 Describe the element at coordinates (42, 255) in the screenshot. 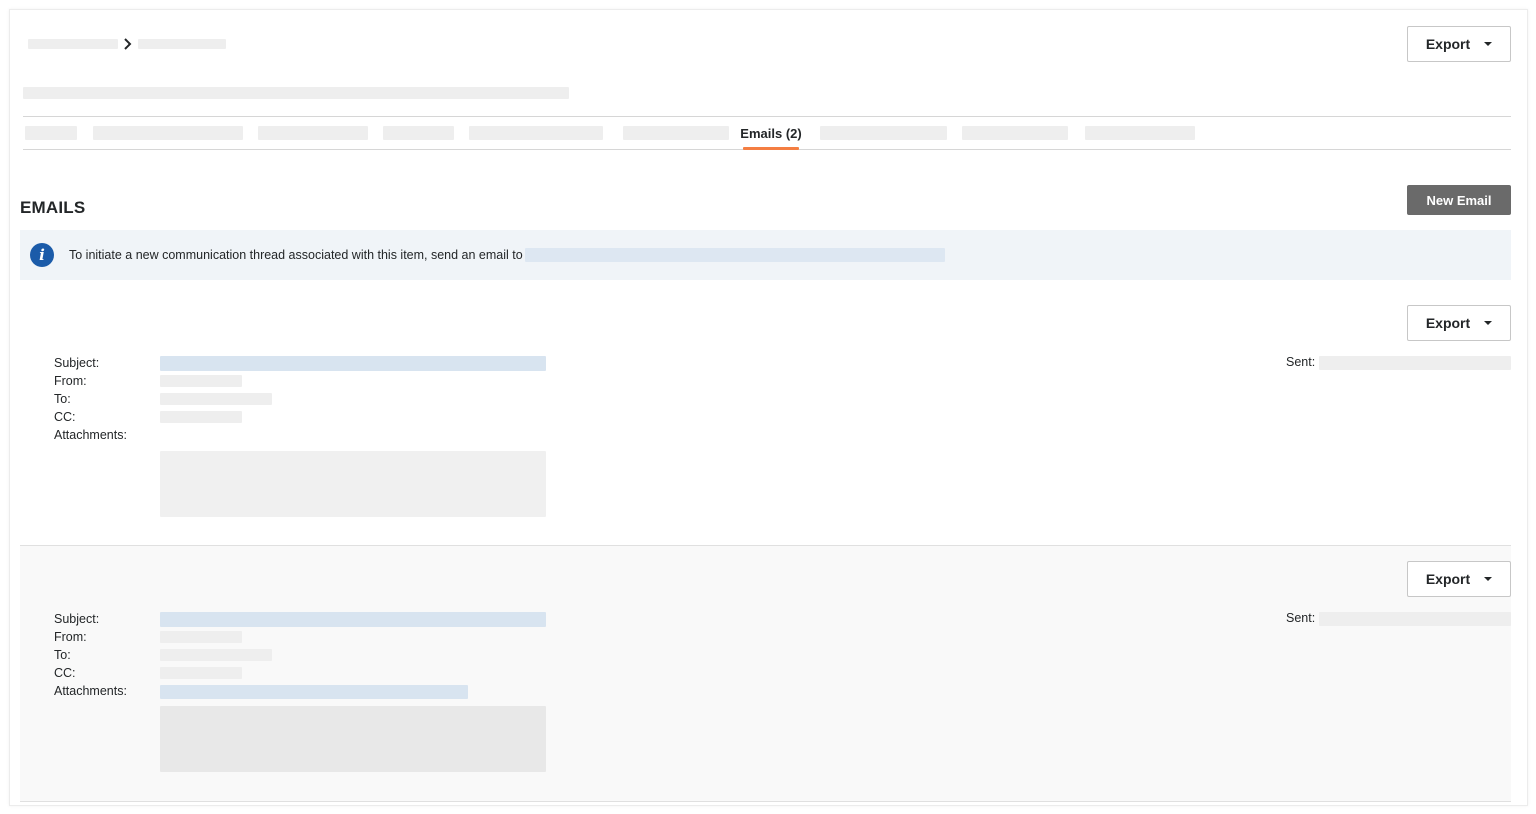

I see `info-icon: i` at that location.